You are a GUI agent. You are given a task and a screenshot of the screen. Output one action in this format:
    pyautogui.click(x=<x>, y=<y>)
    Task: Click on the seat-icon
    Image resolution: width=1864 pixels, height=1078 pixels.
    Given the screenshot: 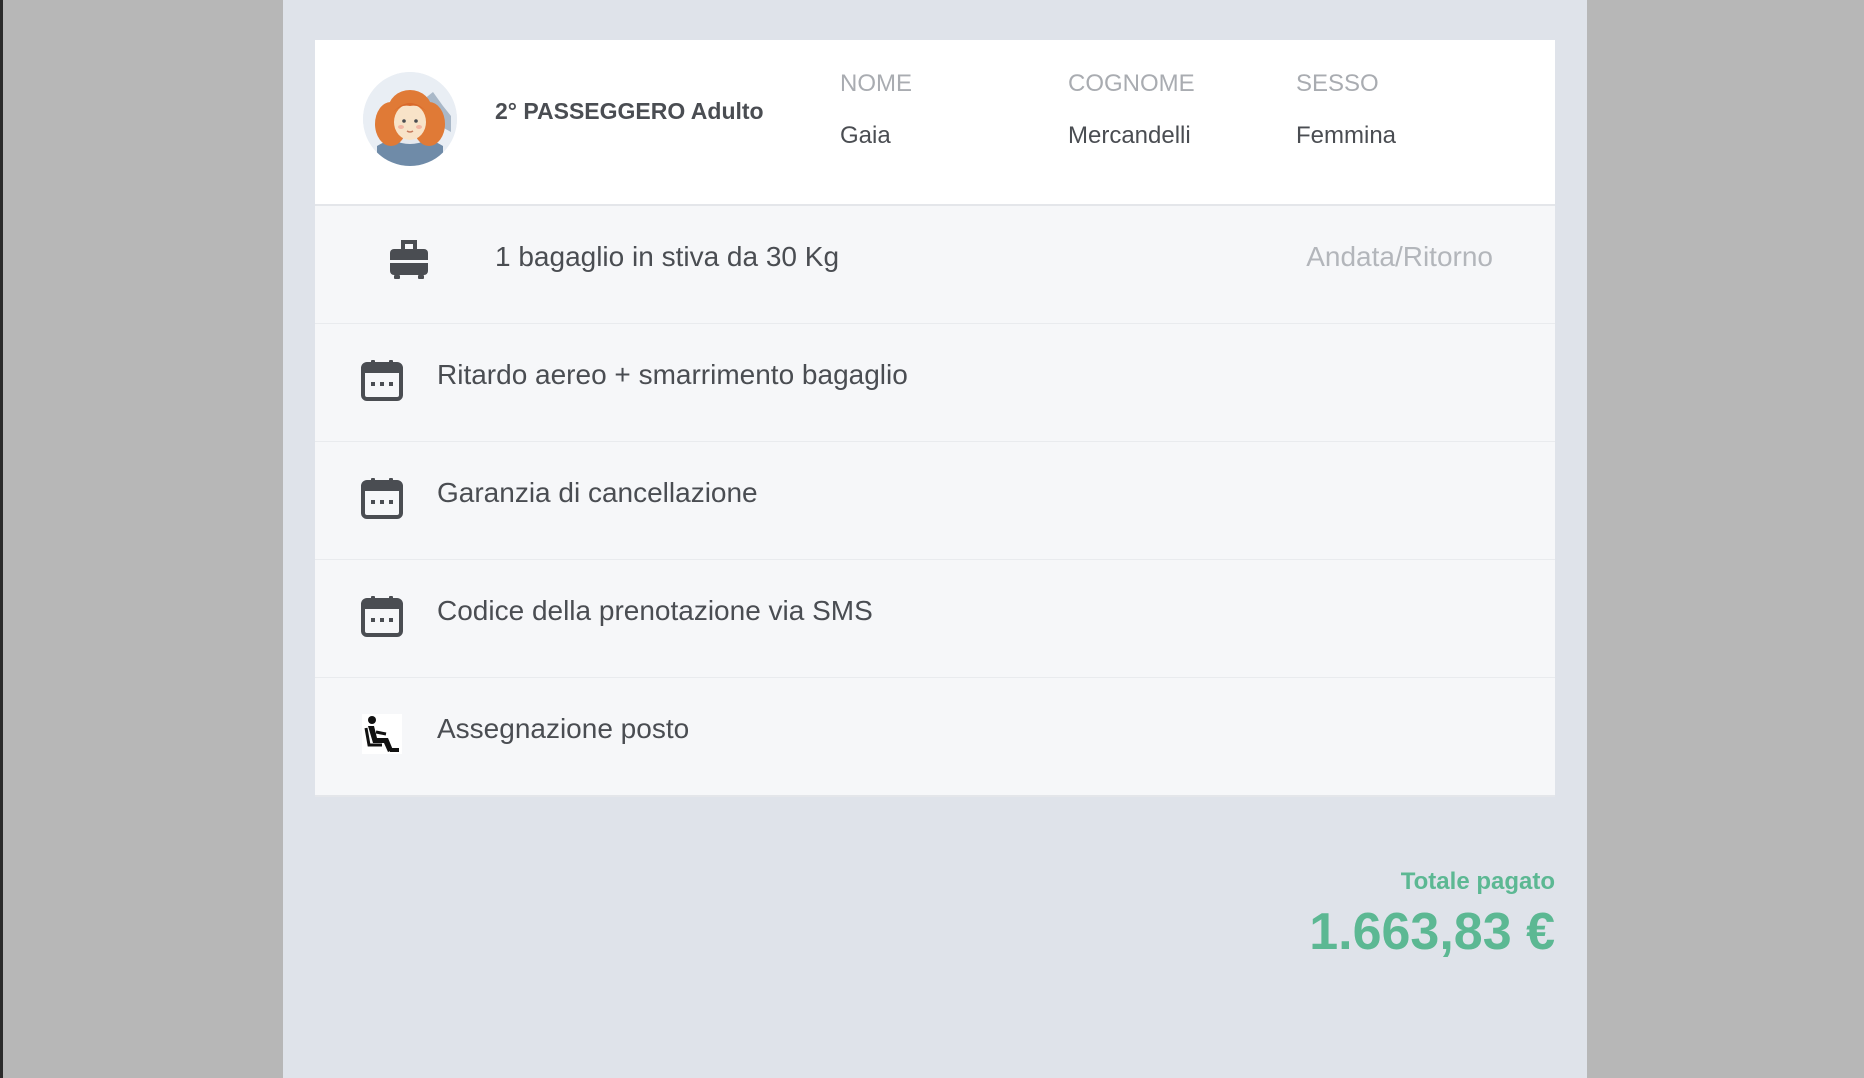 What is the action you would take?
    pyautogui.click(x=382, y=734)
    